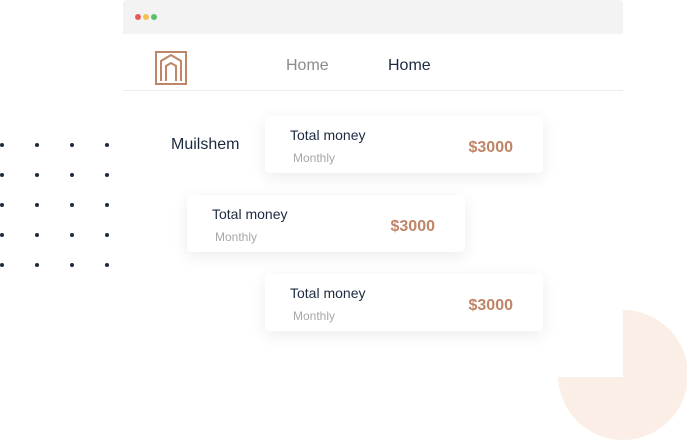  I want to click on window-titlebar, so click(373, 17).